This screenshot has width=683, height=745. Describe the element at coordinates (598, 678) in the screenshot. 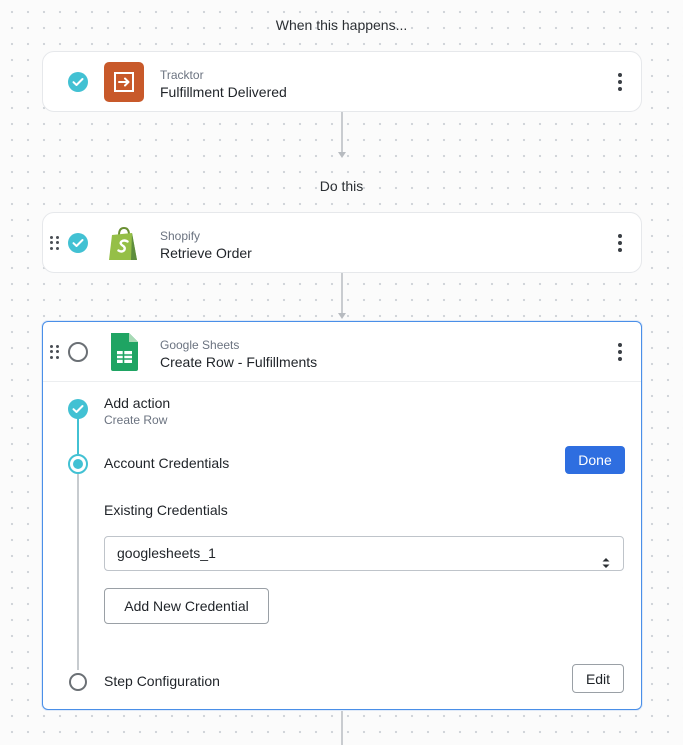

I see `edit-button: Edit` at that location.